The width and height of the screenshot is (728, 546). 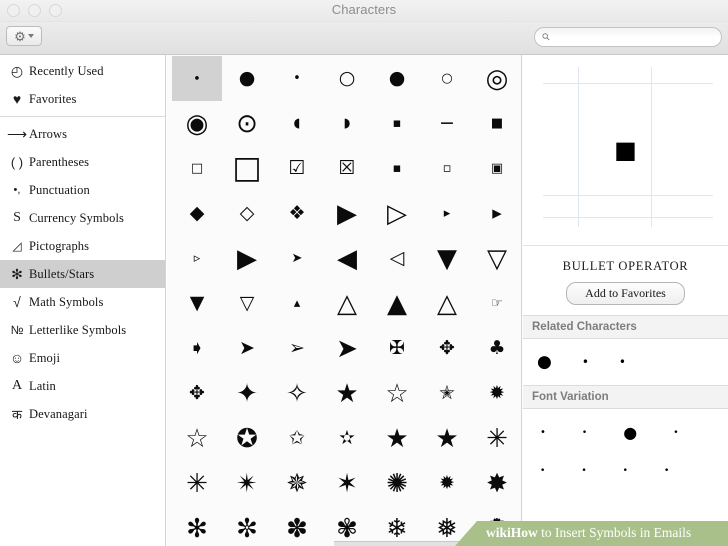 What do you see at coordinates (397, 526) in the screenshot?
I see `character-cell: ❄` at bounding box center [397, 526].